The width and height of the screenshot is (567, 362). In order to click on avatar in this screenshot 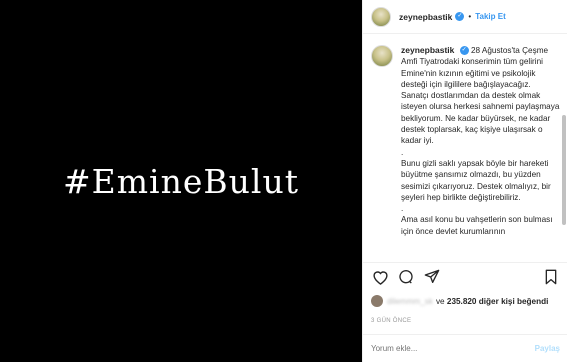, I will do `click(381, 16)`.